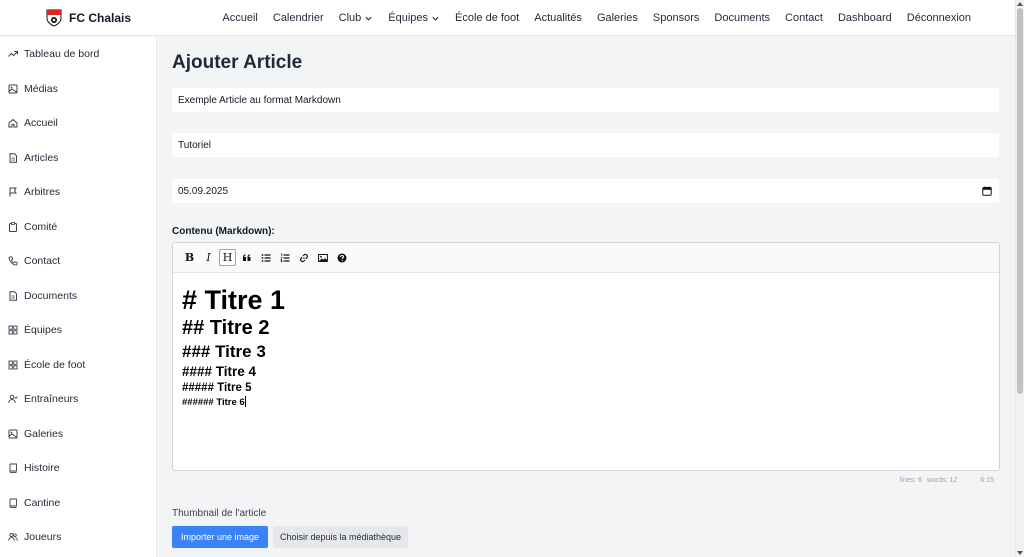  I want to click on sidebar-item-comite: Comité, so click(78, 227).